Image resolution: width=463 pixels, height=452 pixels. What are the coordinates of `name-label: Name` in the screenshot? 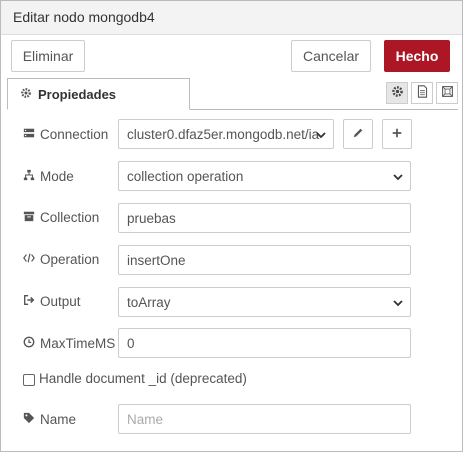 It's located at (58, 419).